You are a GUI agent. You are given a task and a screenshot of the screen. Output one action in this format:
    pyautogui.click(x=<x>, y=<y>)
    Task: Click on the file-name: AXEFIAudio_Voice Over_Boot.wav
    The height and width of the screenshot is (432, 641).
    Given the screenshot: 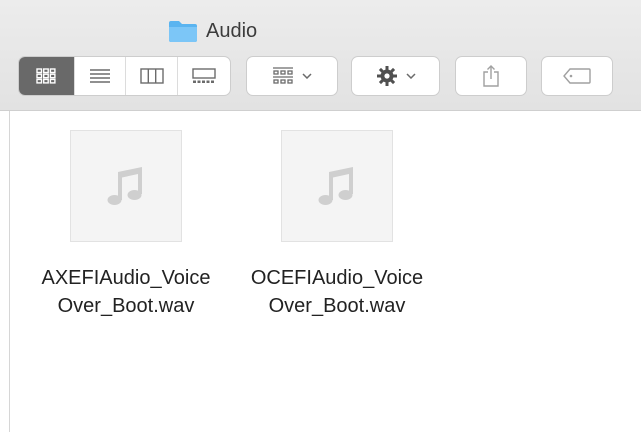 What is the action you would take?
    pyautogui.click(x=126, y=292)
    